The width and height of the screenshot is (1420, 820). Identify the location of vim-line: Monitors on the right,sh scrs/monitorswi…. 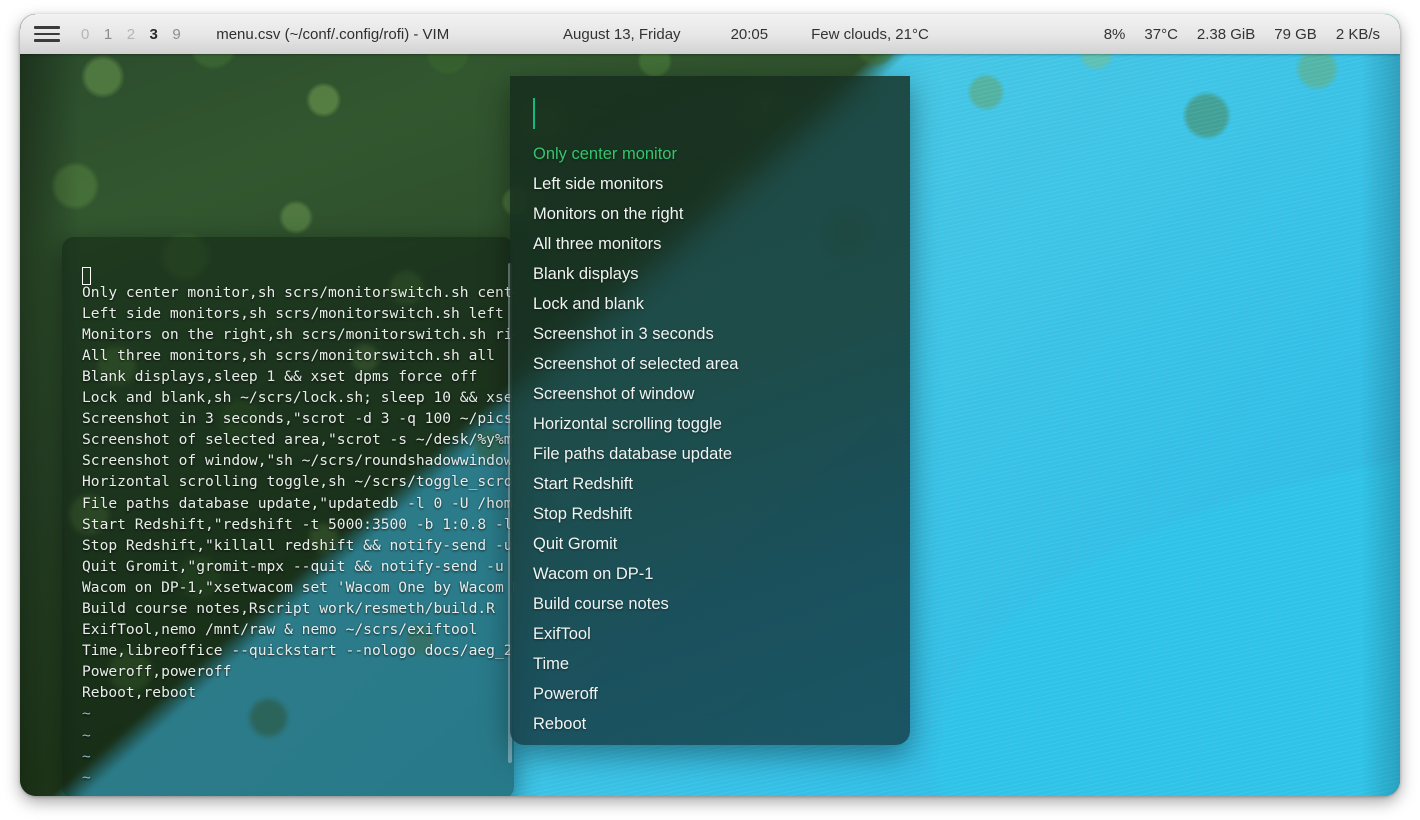
(298, 334).